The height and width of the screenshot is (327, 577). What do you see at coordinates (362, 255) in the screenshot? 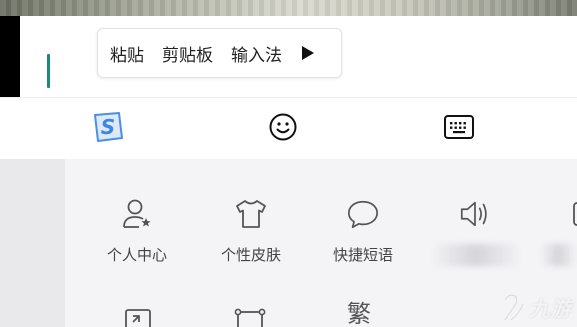
I see `tile-label: 快捷短语` at bounding box center [362, 255].